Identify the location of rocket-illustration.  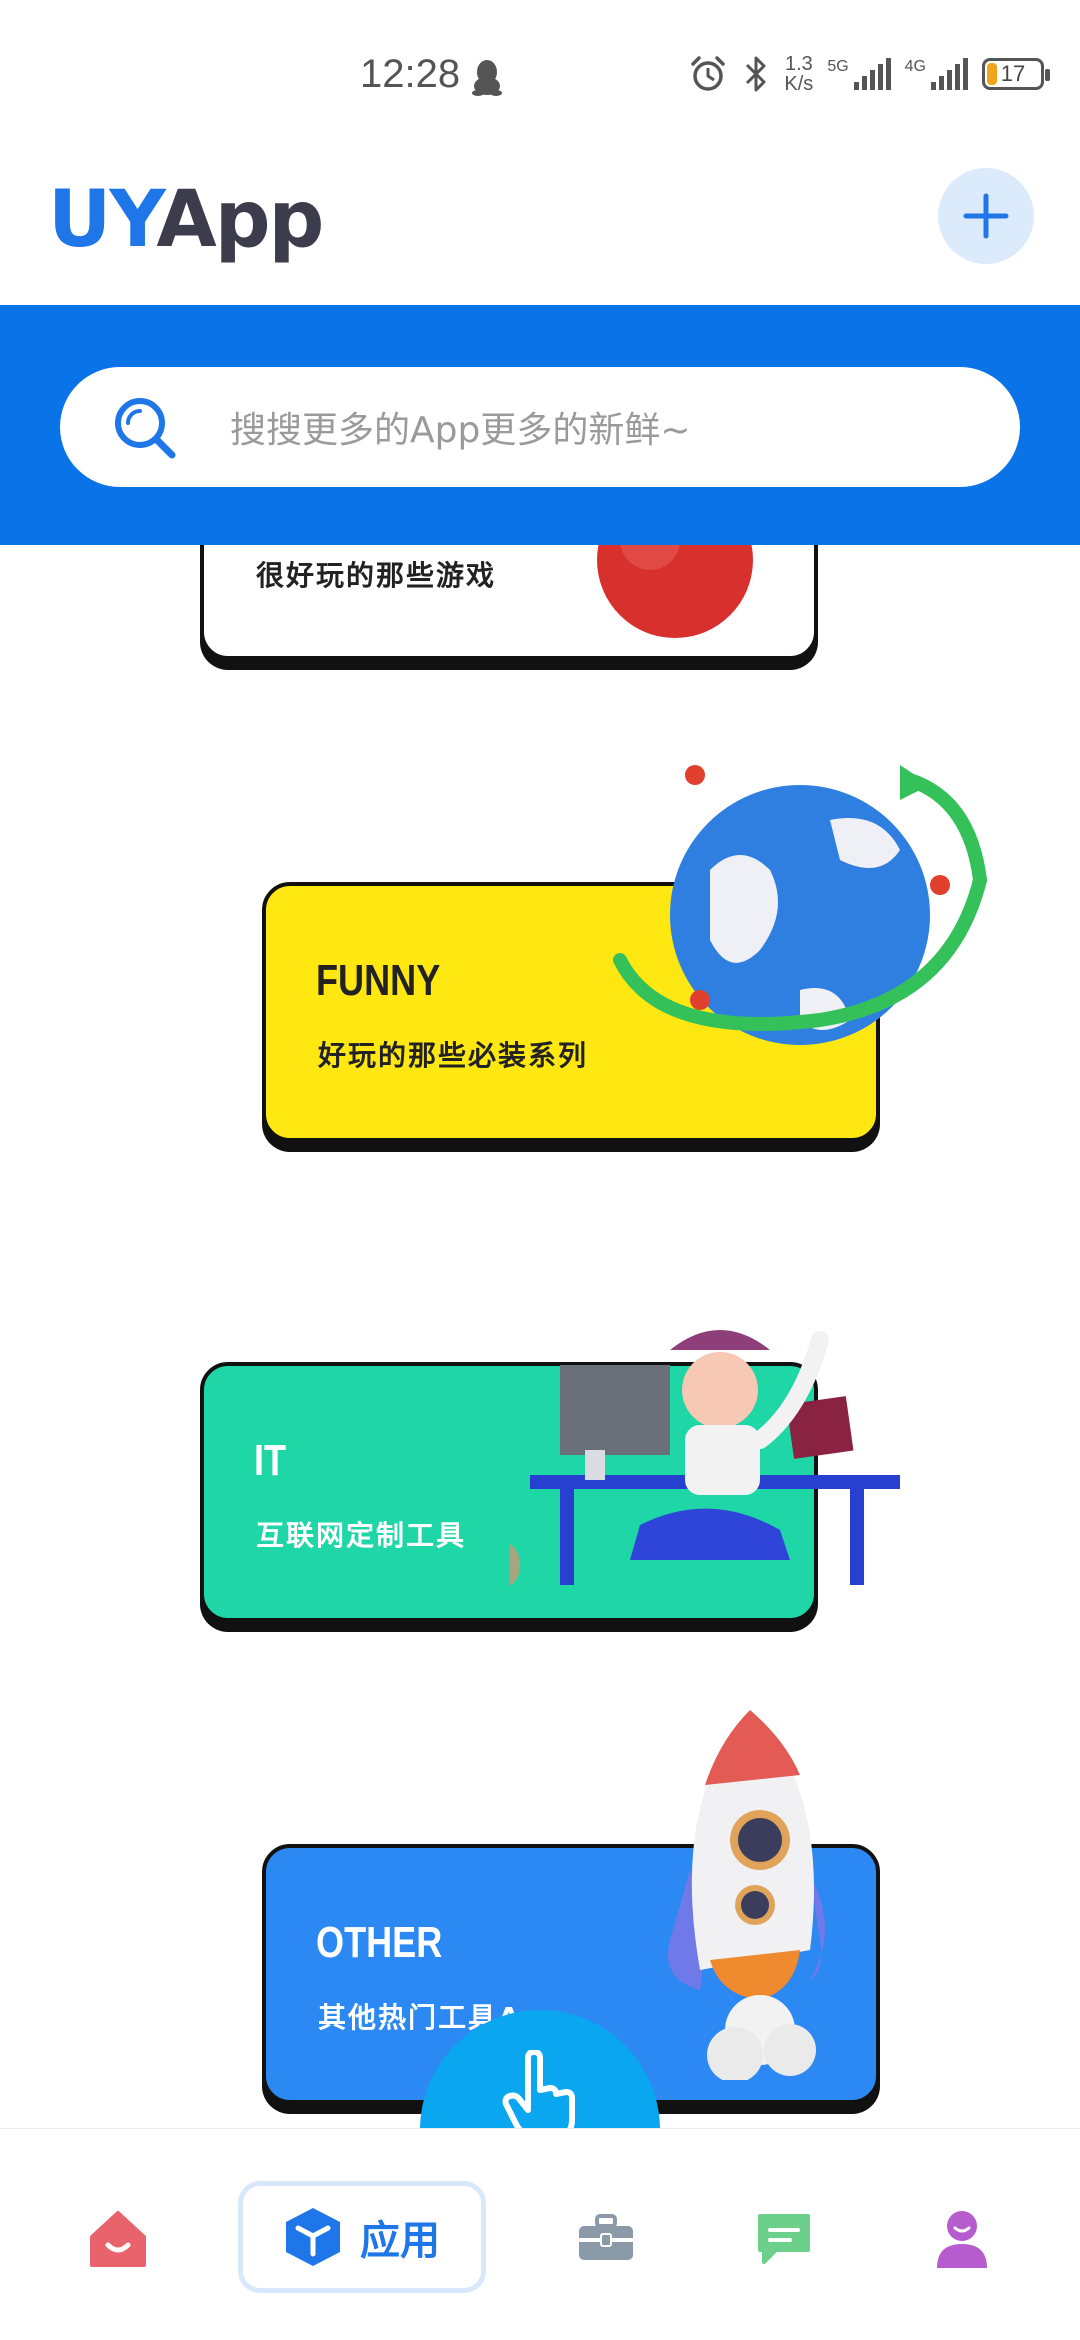
(746, 1895).